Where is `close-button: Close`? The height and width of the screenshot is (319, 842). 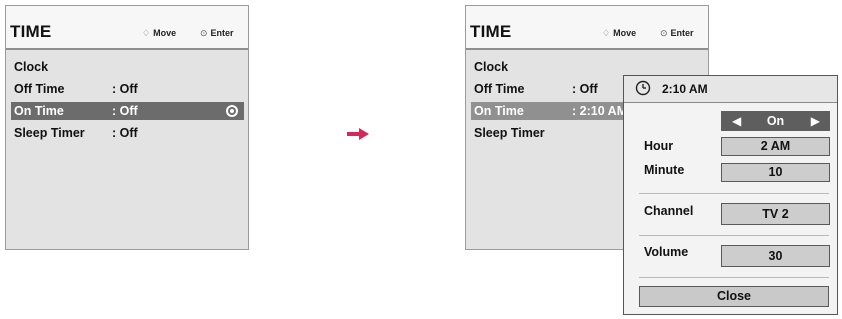 close-button: Close is located at coordinates (734, 296).